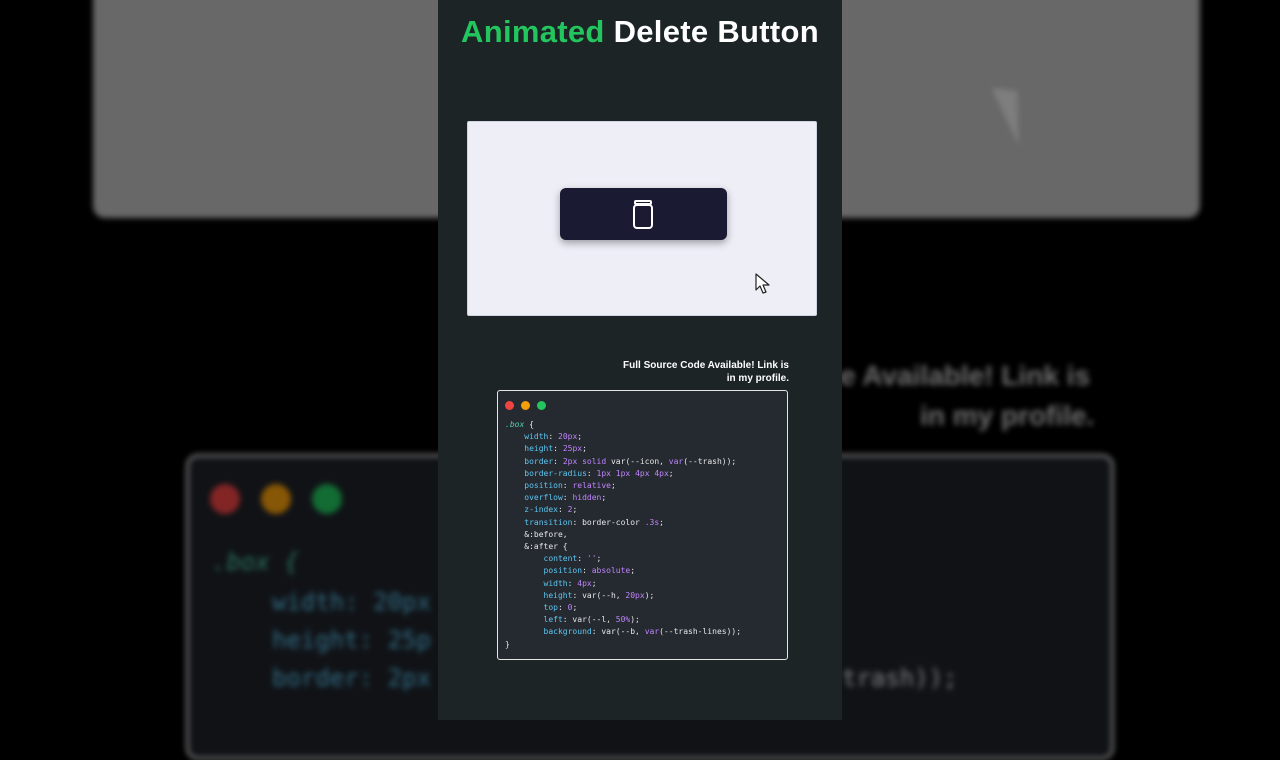  What do you see at coordinates (507, 644) in the screenshot?
I see `code-token: }` at bounding box center [507, 644].